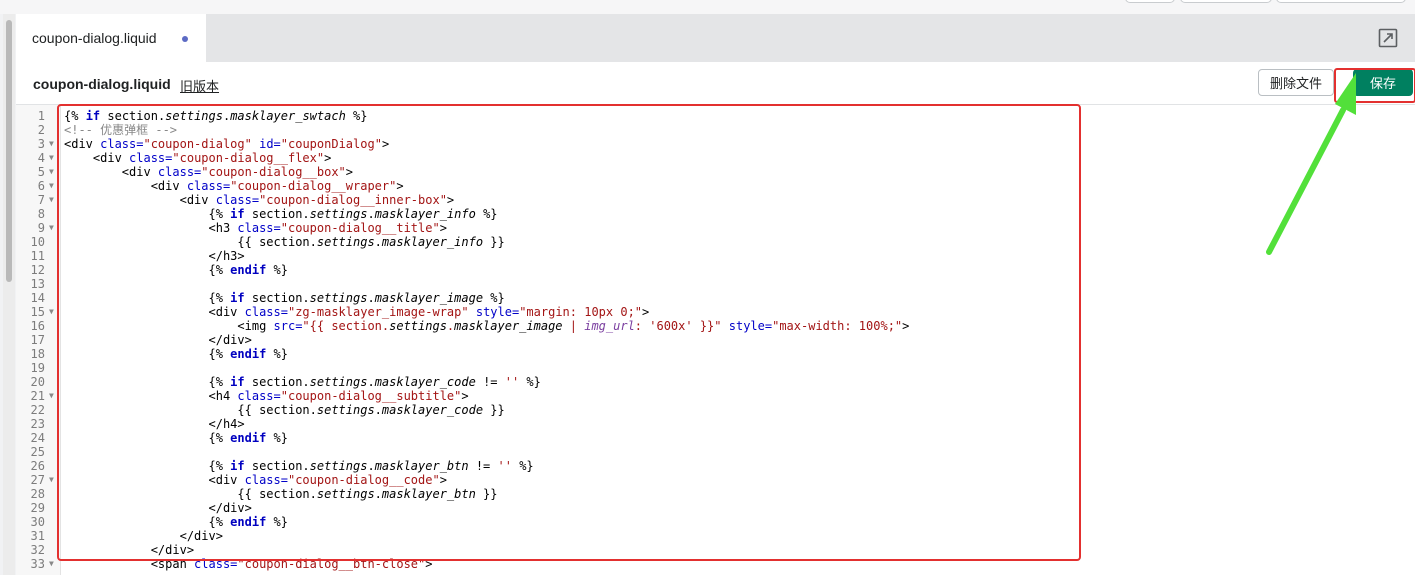 The image size is (1415, 575). Describe the element at coordinates (715, 354) in the screenshot. I see `code-line: 18 {% endif %}` at that location.